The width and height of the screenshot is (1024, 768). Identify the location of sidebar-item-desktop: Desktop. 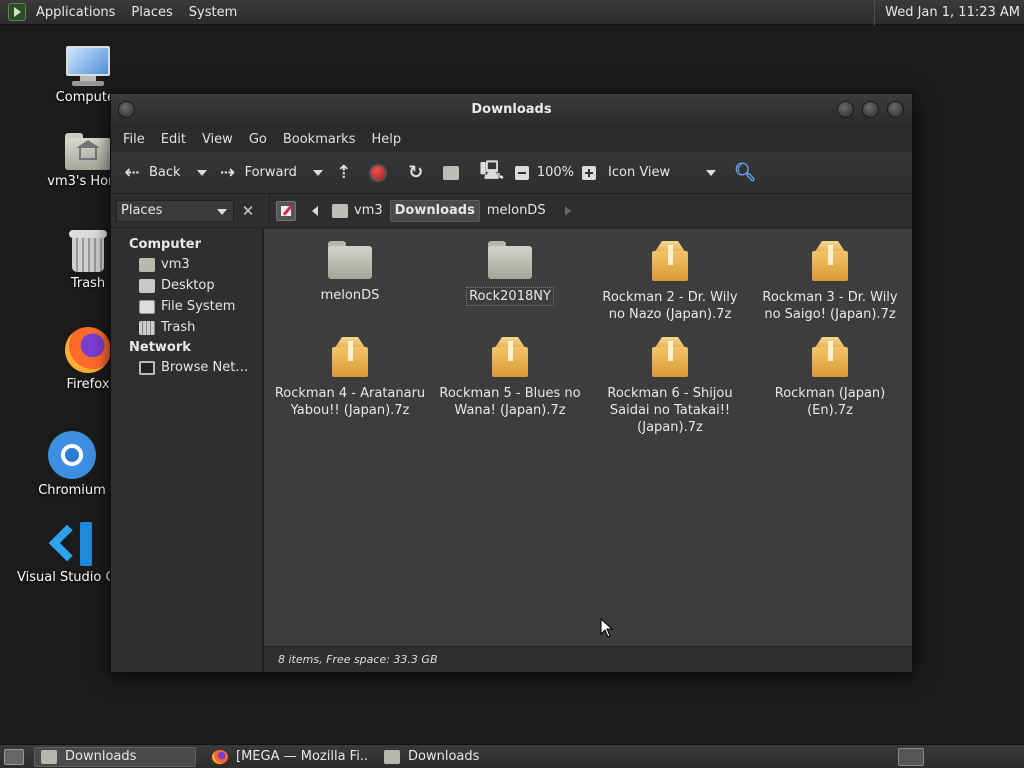
(186, 285).